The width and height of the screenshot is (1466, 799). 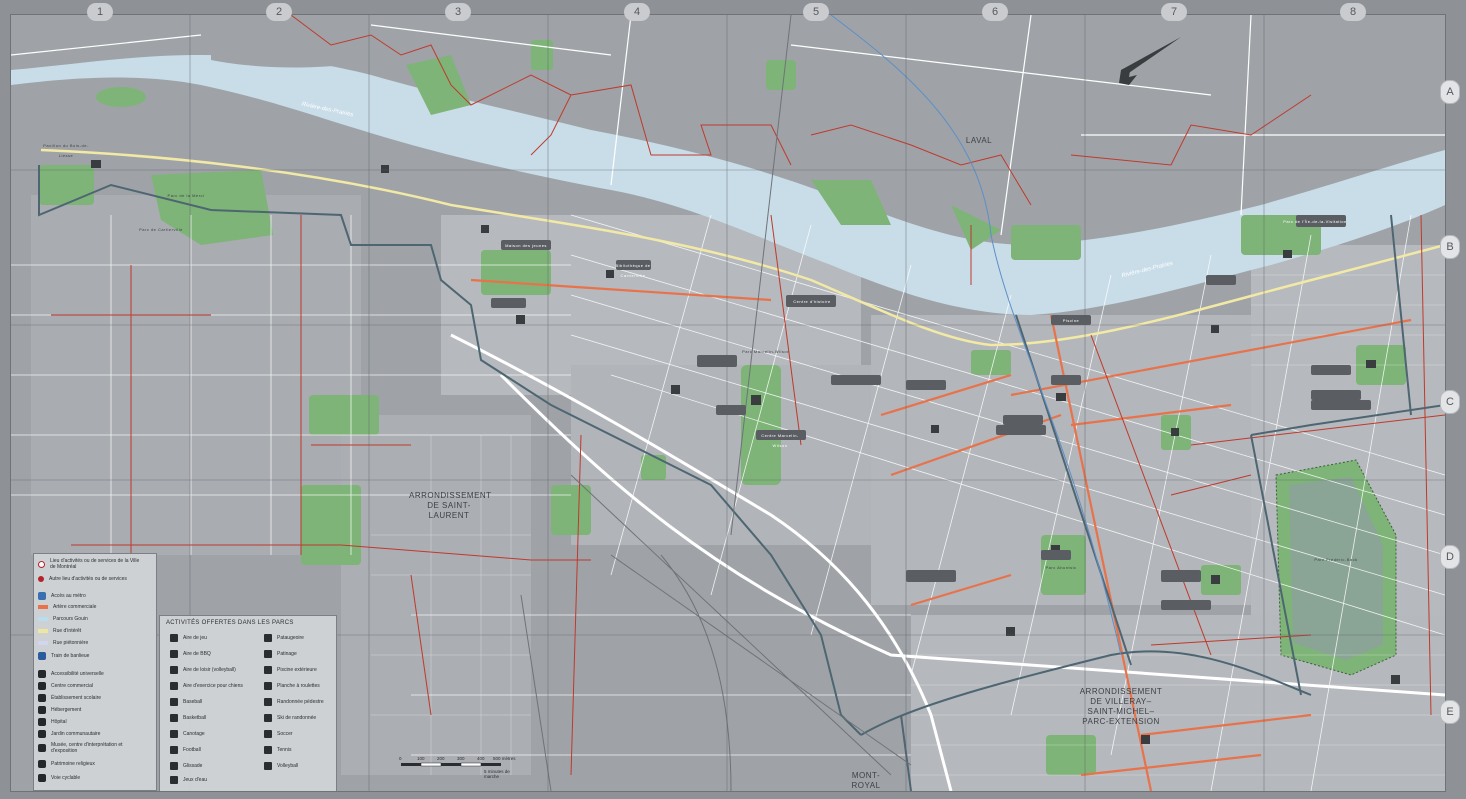 What do you see at coordinates (174, 734) in the screenshot?
I see `canoe-icon` at bounding box center [174, 734].